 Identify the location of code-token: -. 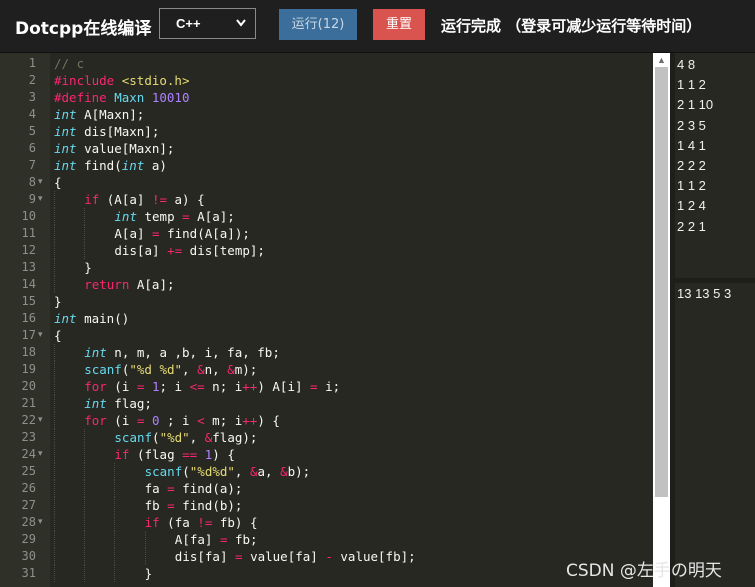
(329, 556).